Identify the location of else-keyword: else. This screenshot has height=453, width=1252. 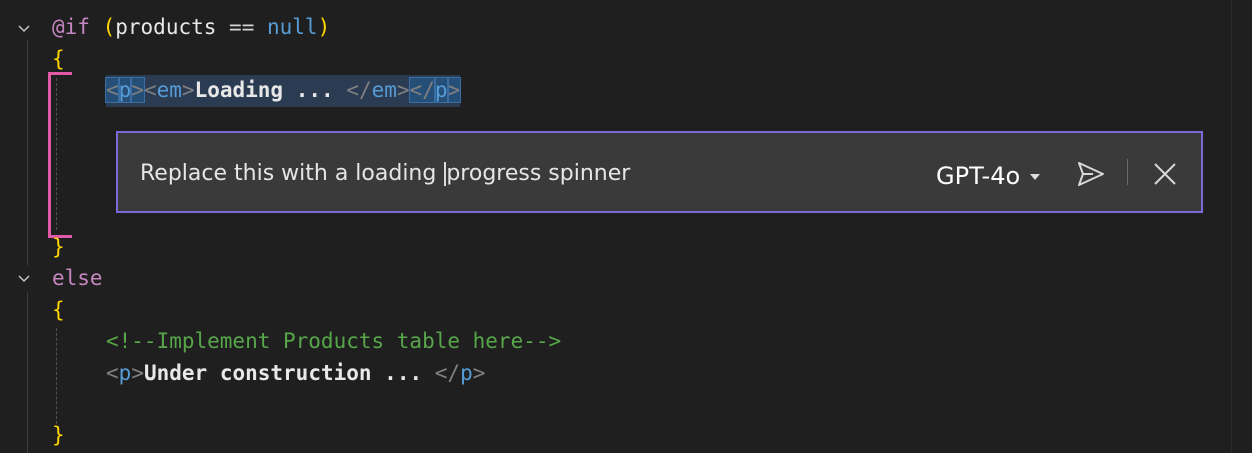
(77, 278).